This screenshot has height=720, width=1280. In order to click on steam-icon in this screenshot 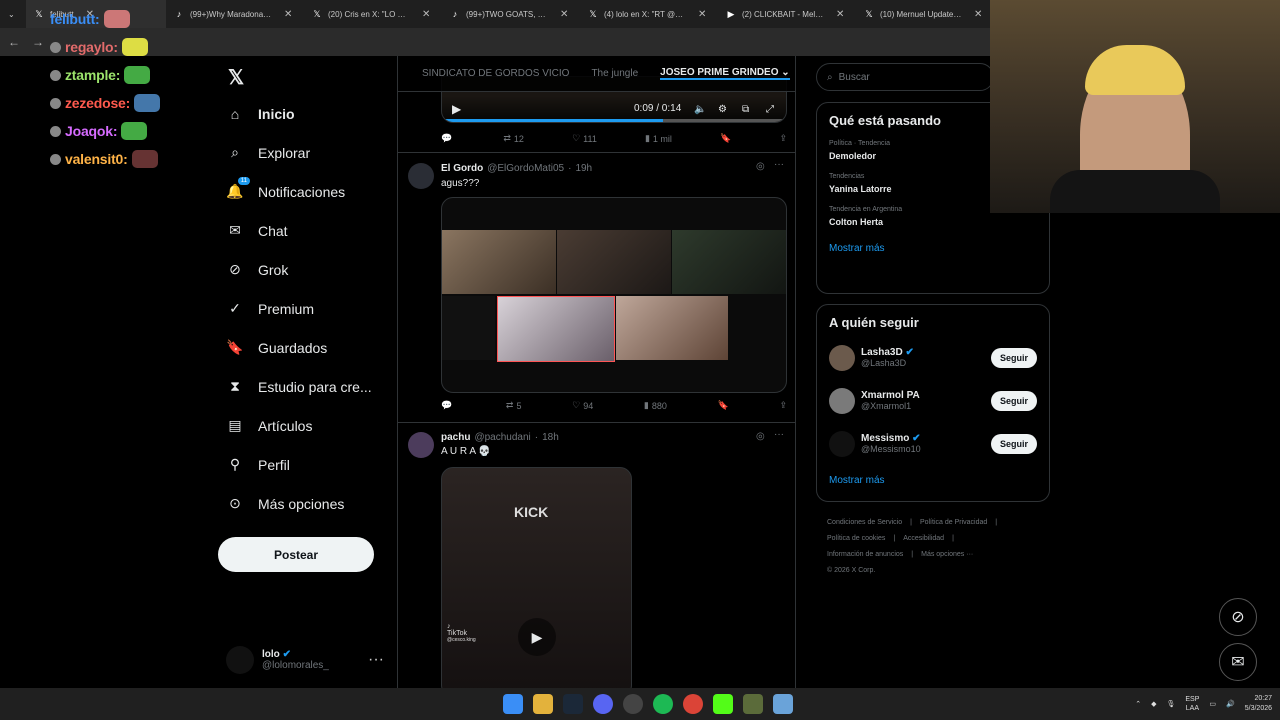, I will do `click(573, 704)`.